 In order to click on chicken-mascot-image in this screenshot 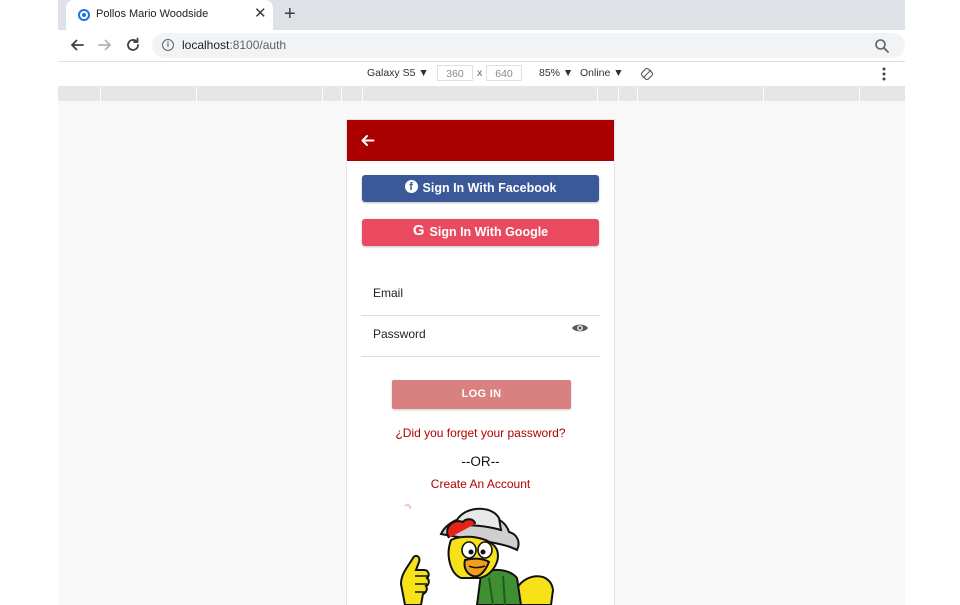, I will do `click(477, 554)`.